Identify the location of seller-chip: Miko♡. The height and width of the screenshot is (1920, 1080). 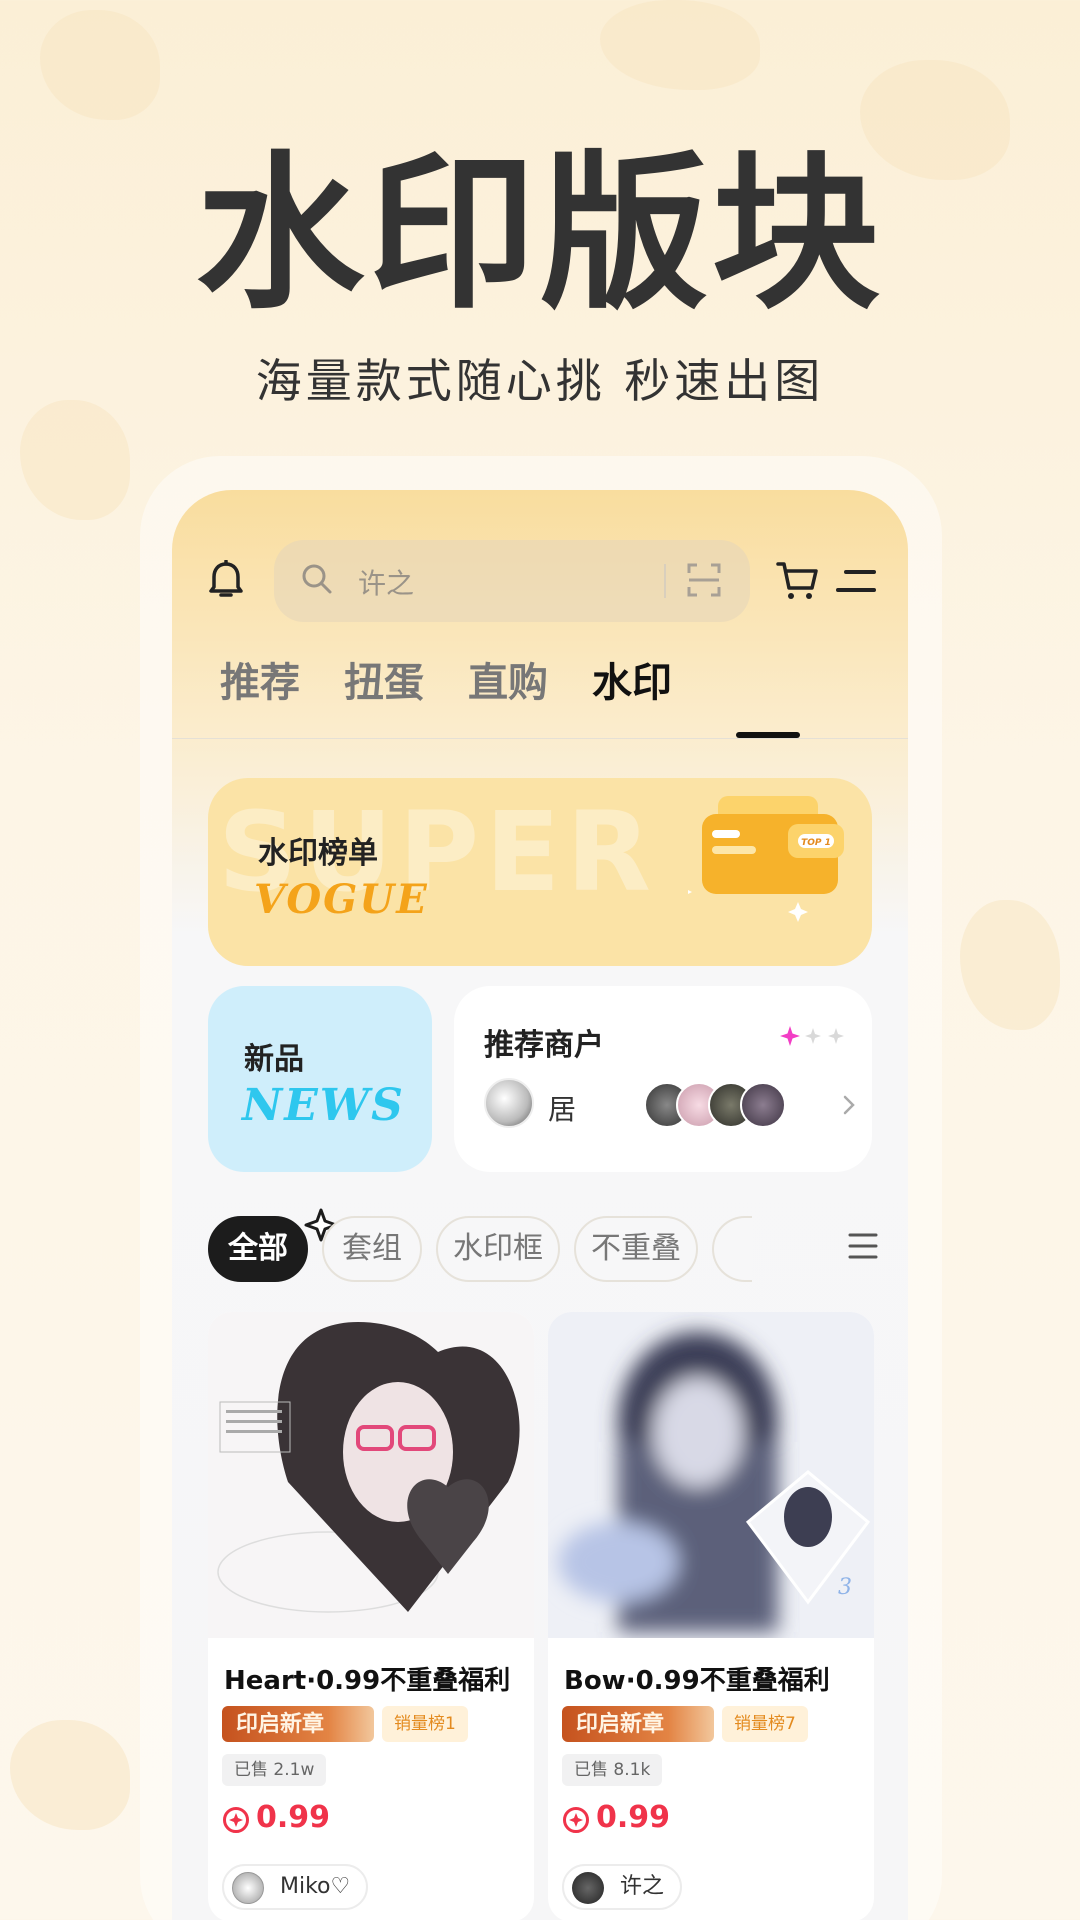
(295, 1887).